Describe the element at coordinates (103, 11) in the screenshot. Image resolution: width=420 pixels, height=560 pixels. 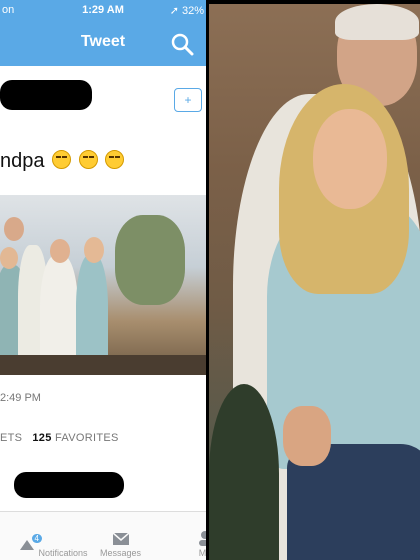
I see `status-bar: on 1:29 AM ➚ 32%` at that location.